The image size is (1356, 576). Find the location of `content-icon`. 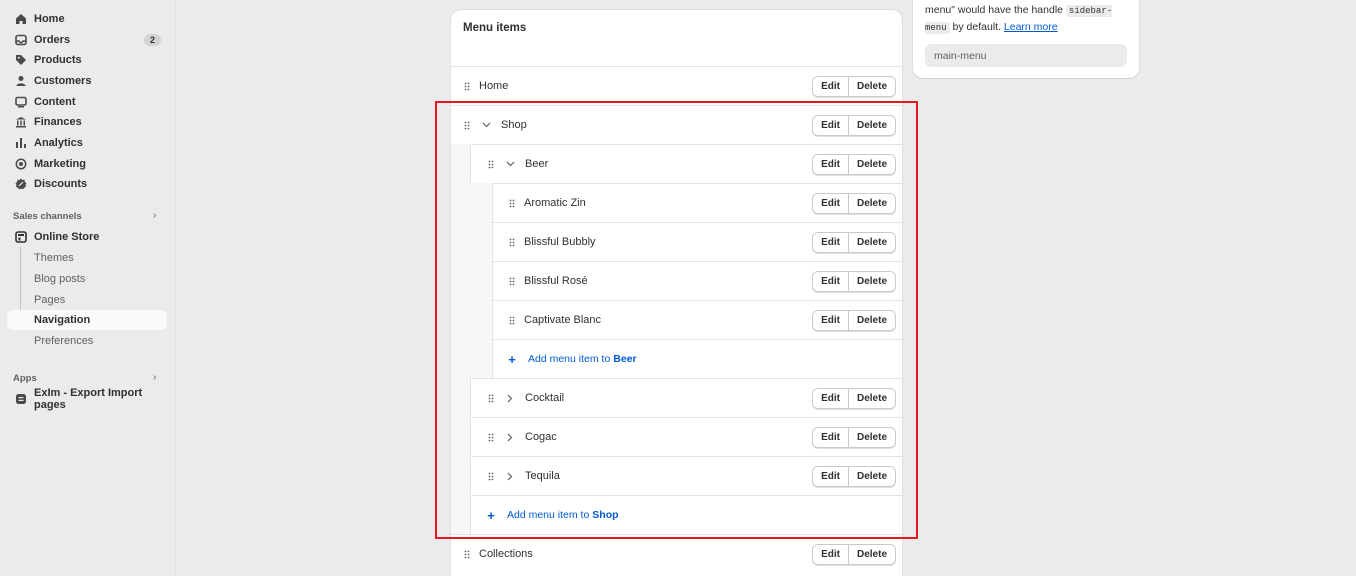

content-icon is located at coordinates (21, 102).